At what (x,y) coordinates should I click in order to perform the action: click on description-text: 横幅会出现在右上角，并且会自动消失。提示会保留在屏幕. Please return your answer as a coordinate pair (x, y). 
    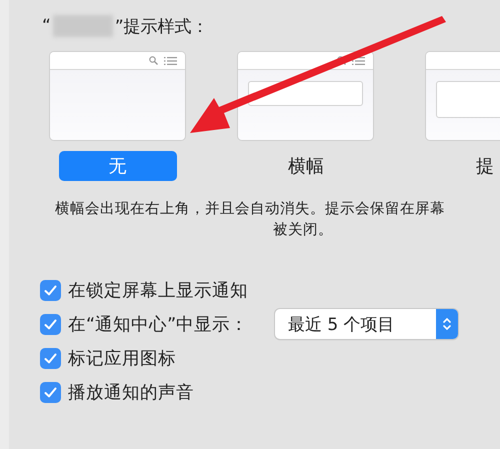
    Looking at the image, I should click on (250, 209).